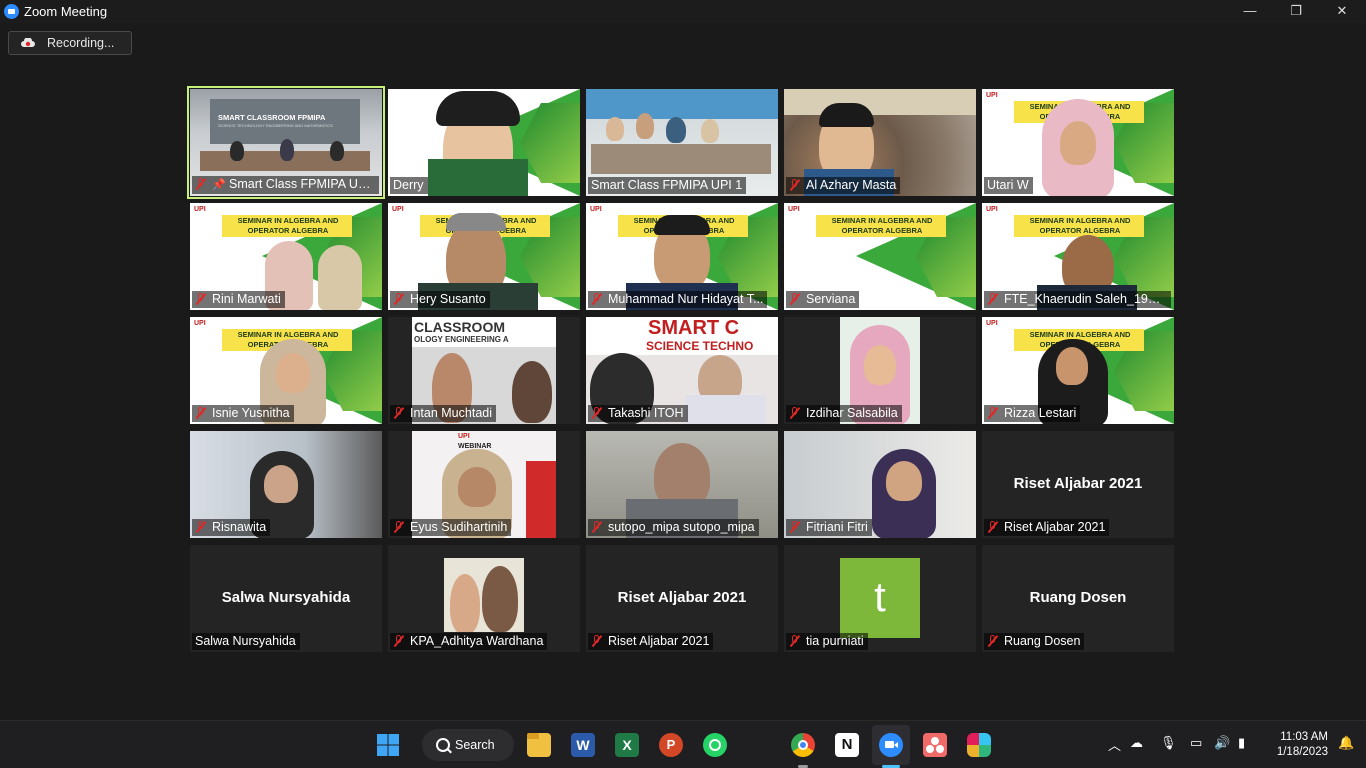 The height and width of the screenshot is (768, 1366). Describe the element at coordinates (667, 185) in the screenshot. I see `participant-name: Smart Class FPMIPA UPI 1` at that location.